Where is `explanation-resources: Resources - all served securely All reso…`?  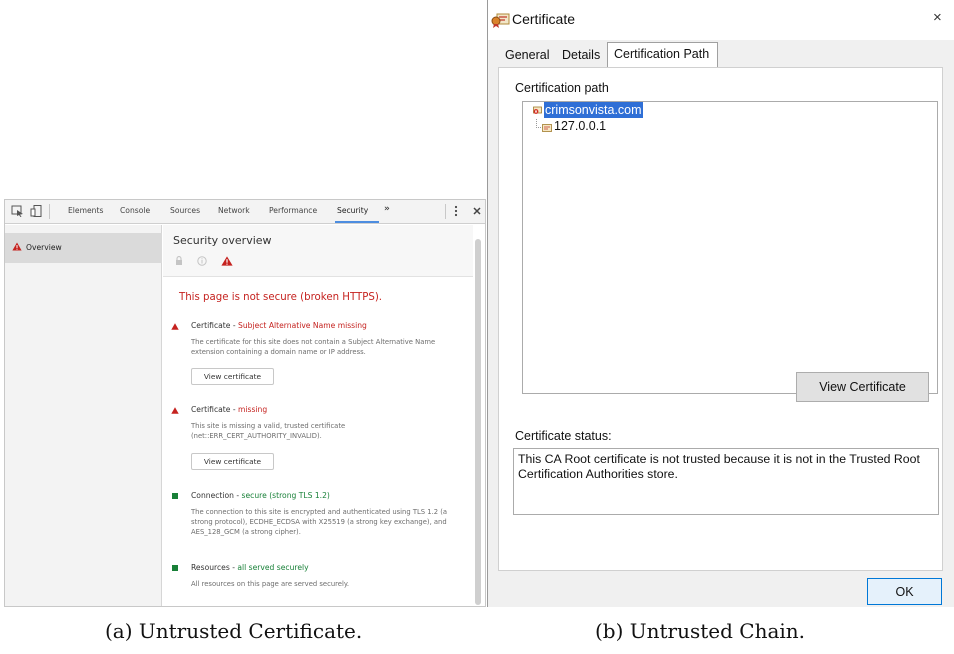
explanation-resources: Resources - all served securely All reso… is located at coordinates (321, 578).